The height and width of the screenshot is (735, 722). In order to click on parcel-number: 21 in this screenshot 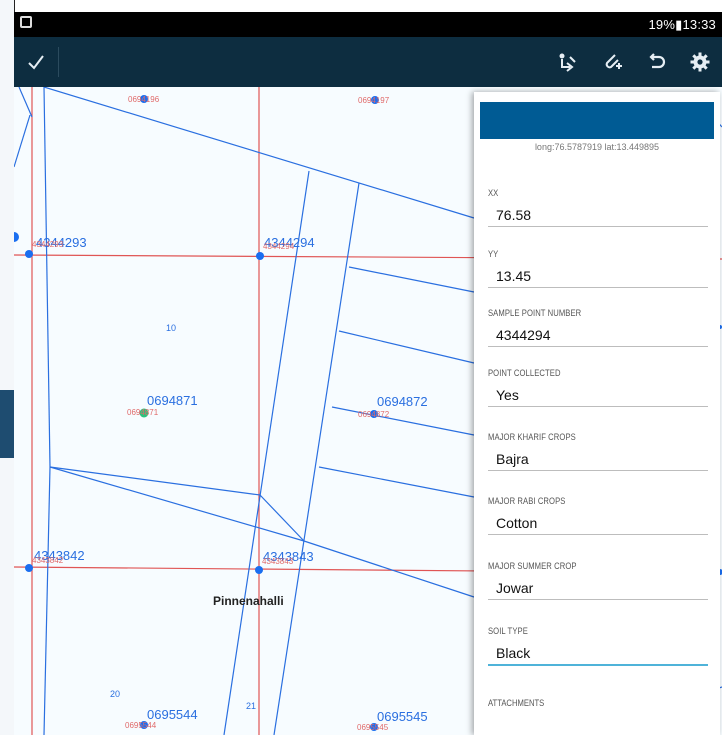, I will do `click(251, 706)`.